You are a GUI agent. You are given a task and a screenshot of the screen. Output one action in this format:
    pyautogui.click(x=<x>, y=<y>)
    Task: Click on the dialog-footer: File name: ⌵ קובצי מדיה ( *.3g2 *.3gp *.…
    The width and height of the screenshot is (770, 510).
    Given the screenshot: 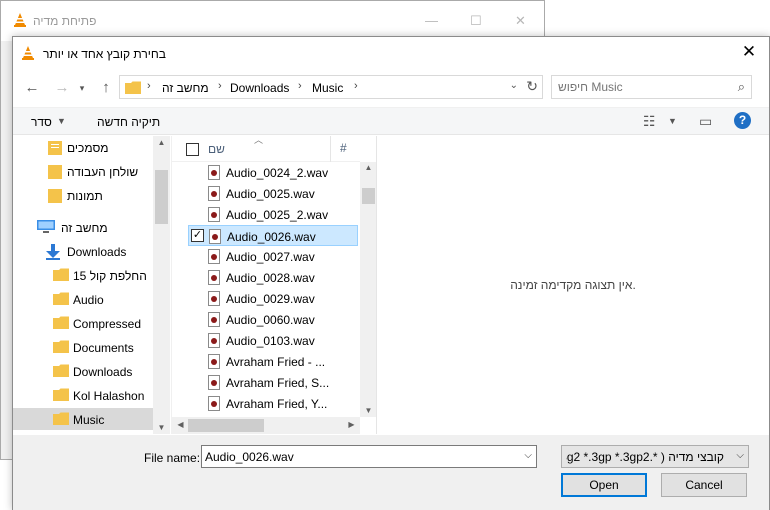 What is the action you would take?
    pyautogui.click(x=391, y=472)
    